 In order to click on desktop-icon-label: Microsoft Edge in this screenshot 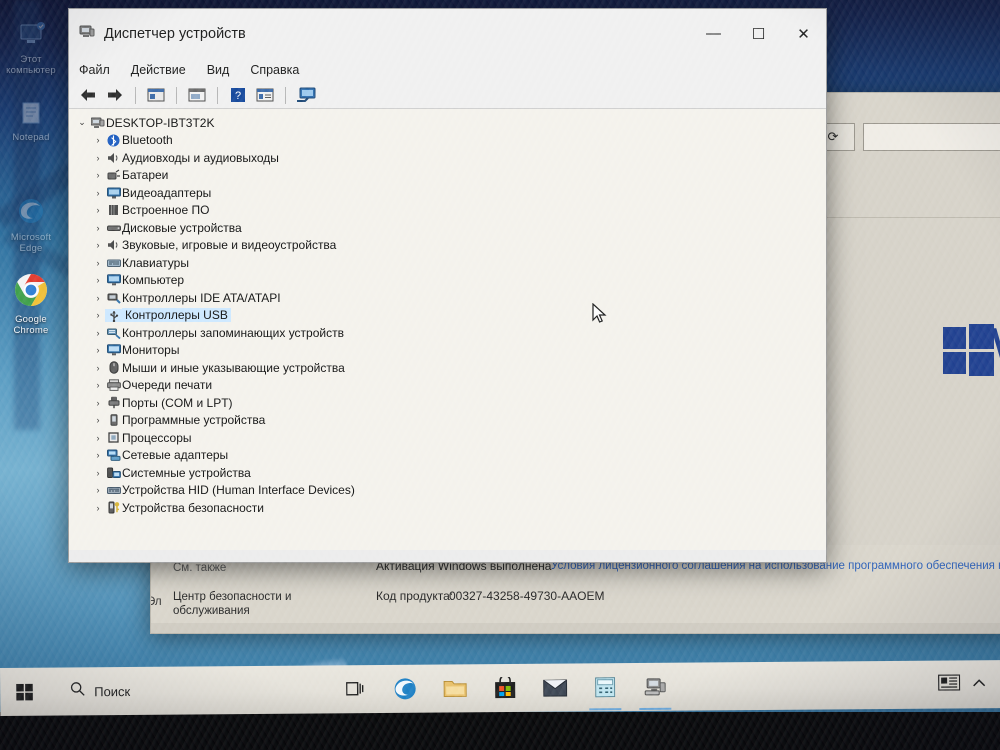, I will do `click(31, 243)`.